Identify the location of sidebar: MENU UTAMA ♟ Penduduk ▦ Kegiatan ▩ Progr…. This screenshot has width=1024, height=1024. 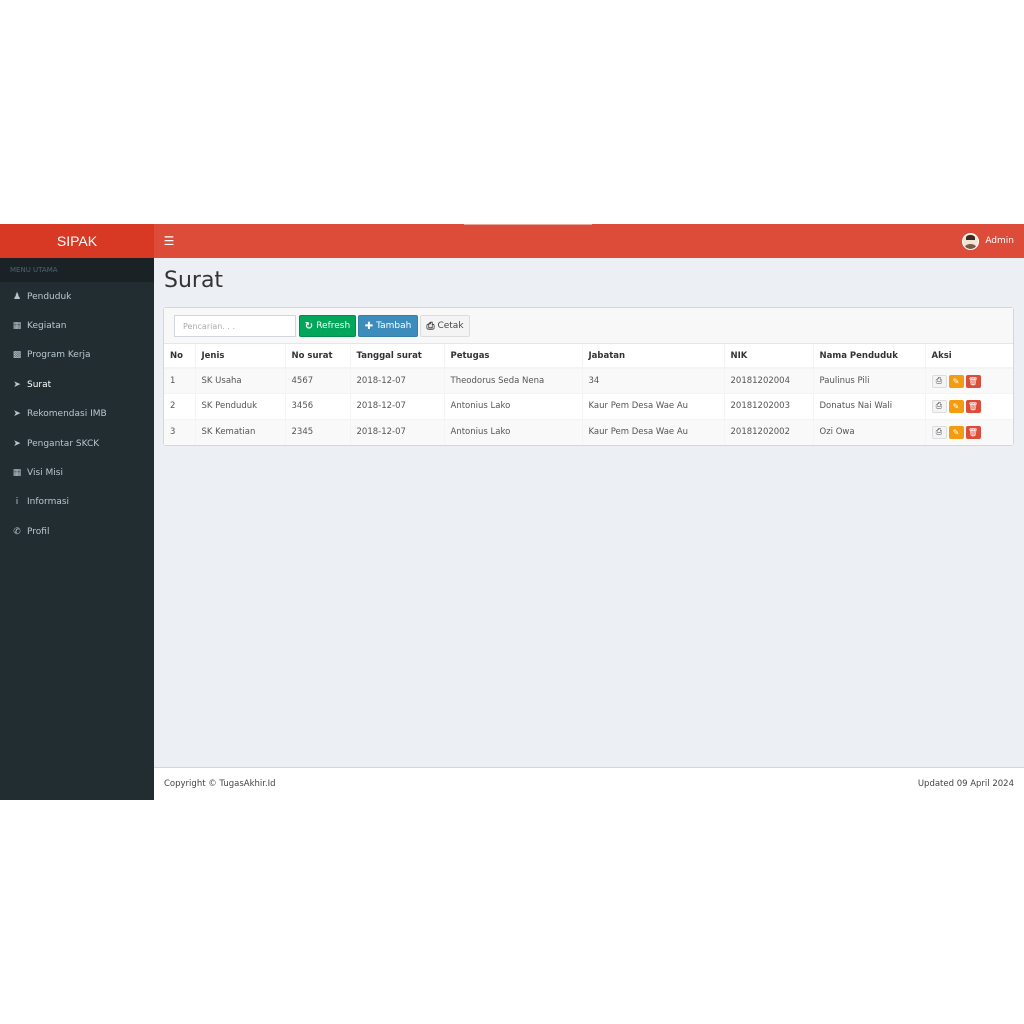
(77, 529).